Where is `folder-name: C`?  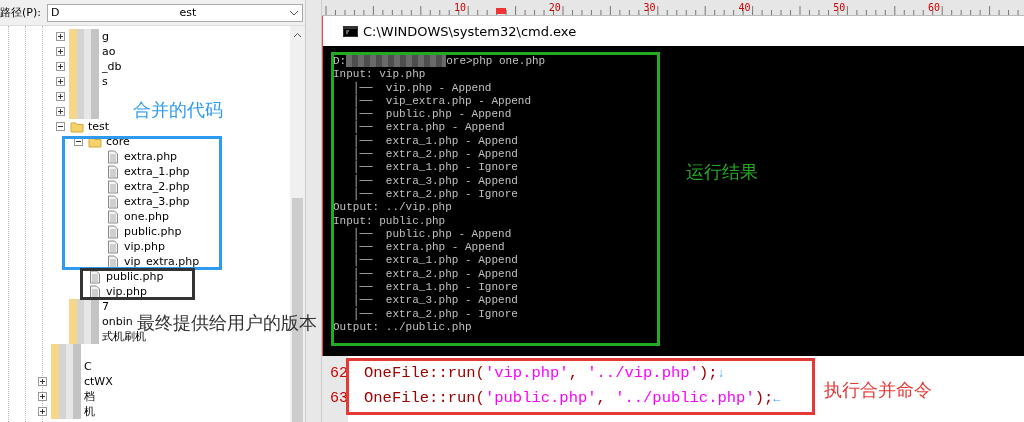 folder-name: C is located at coordinates (88, 366).